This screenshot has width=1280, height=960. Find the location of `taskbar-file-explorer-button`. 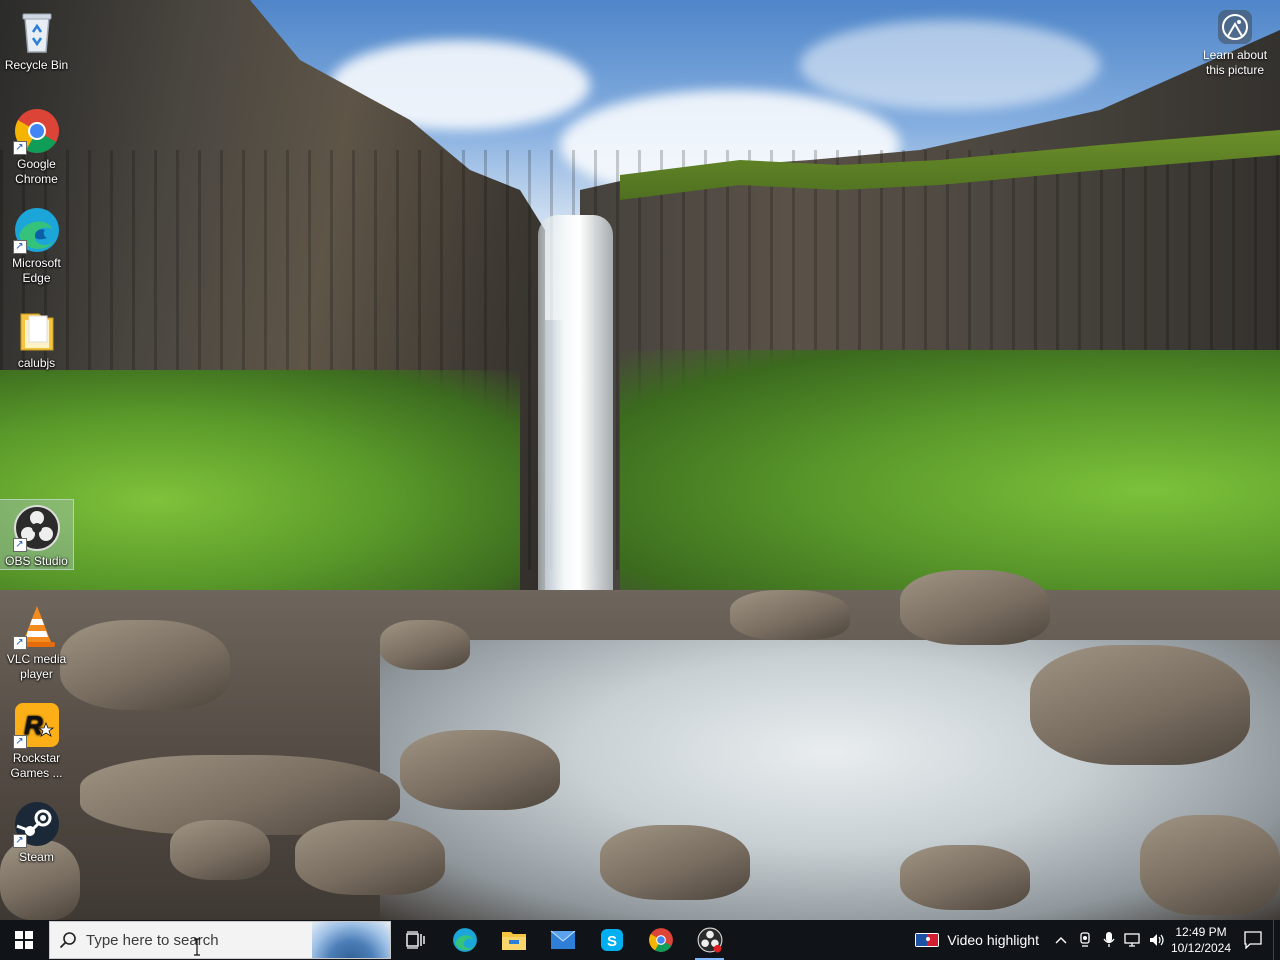

taskbar-file-explorer-button is located at coordinates (513, 940).